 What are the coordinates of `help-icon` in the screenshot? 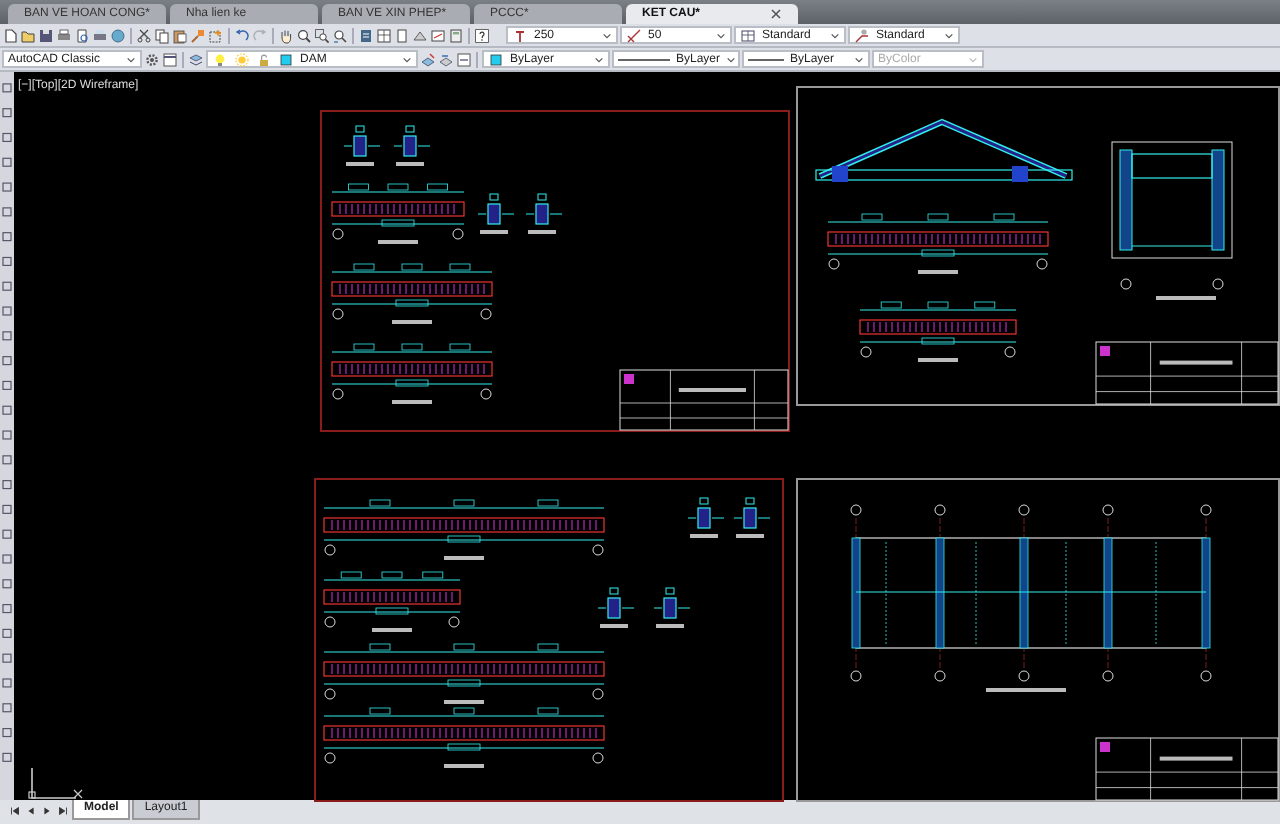 It's located at (482, 35).